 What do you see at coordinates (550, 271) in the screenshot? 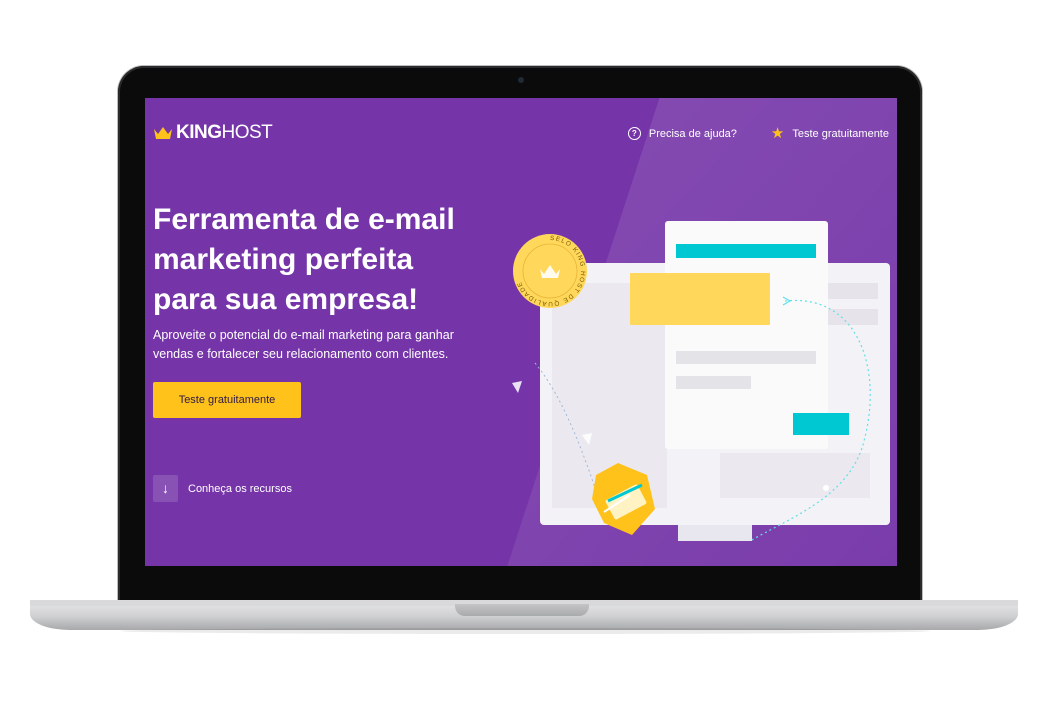
I see `quality-seal: SELO KING HOST DE QUALIDADE` at bounding box center [550, 271].